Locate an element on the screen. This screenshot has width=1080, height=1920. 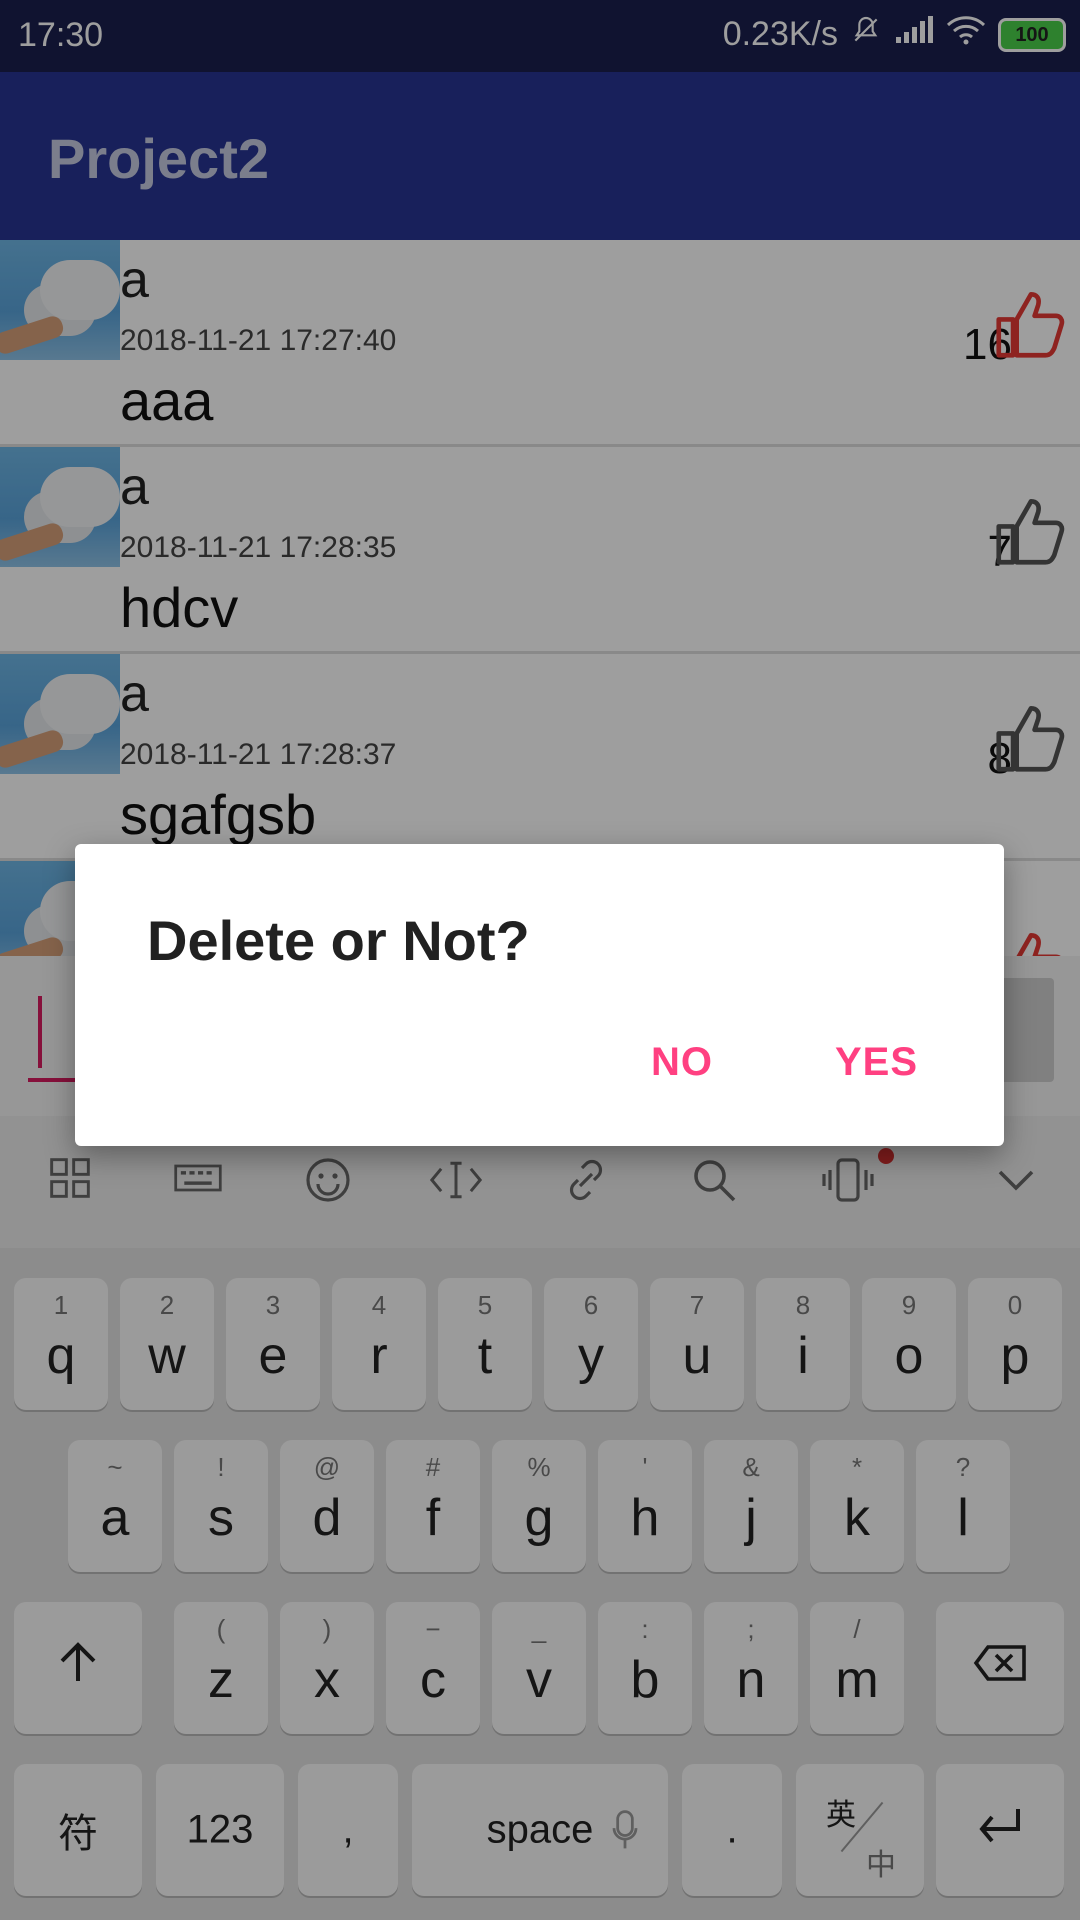
no-button: NO is located at coordinates (682, 1062).